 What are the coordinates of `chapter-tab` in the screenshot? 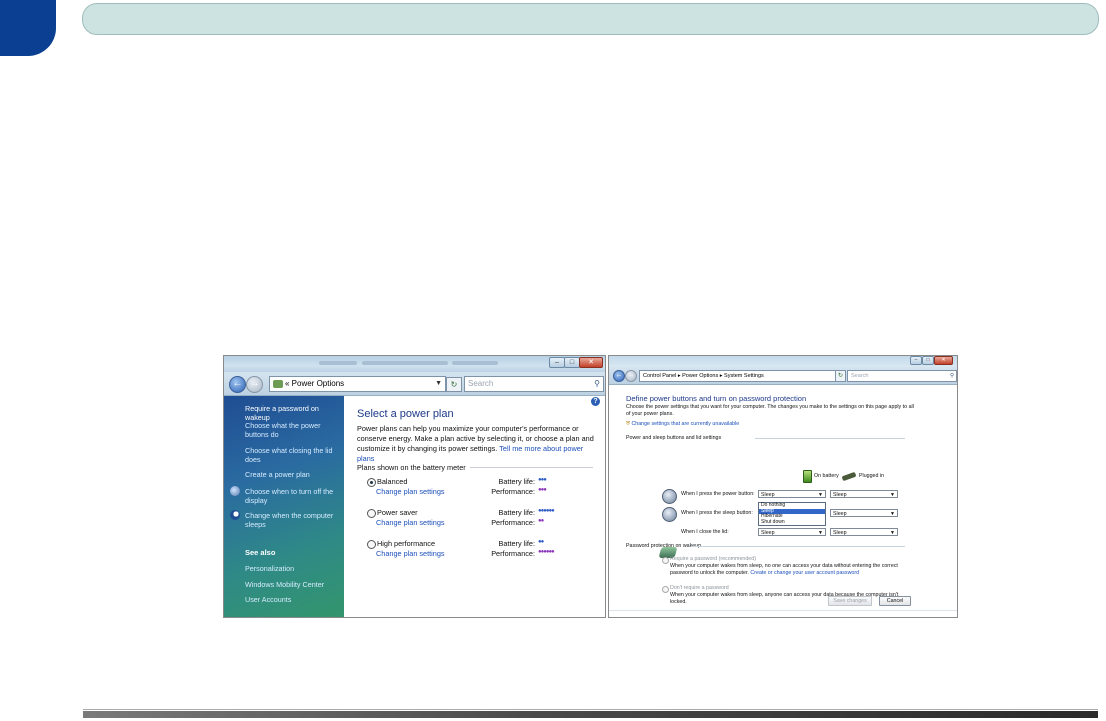 It's located at (28, 28).